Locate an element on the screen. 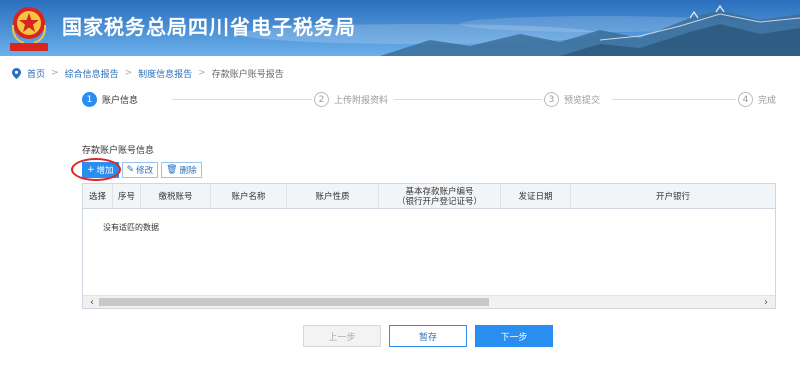 The width and height of the screenshot is (800, 367). progress-steps: 1 账户信息 2 上传附报资料 3 预览提交 4 完成 is located at coordinates (441, 101).